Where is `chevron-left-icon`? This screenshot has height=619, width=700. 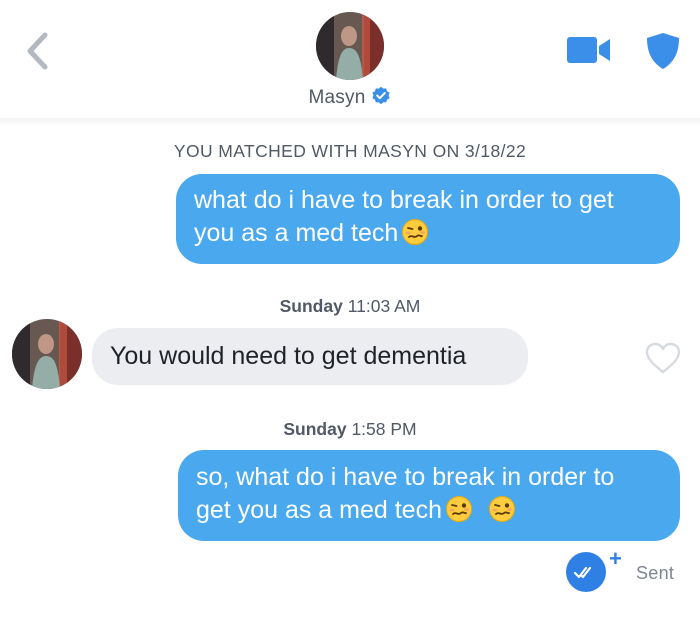 chevron-left-icon is located at coordinates (37, 51).